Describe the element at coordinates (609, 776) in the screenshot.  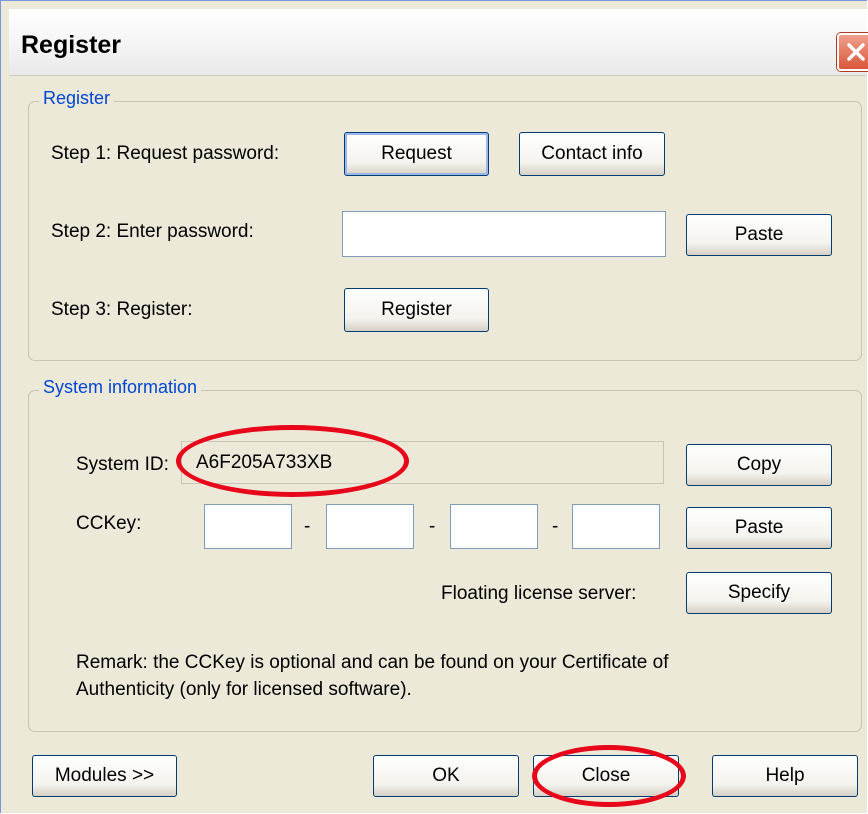
I see `annotation-ellipse-close` at that location.